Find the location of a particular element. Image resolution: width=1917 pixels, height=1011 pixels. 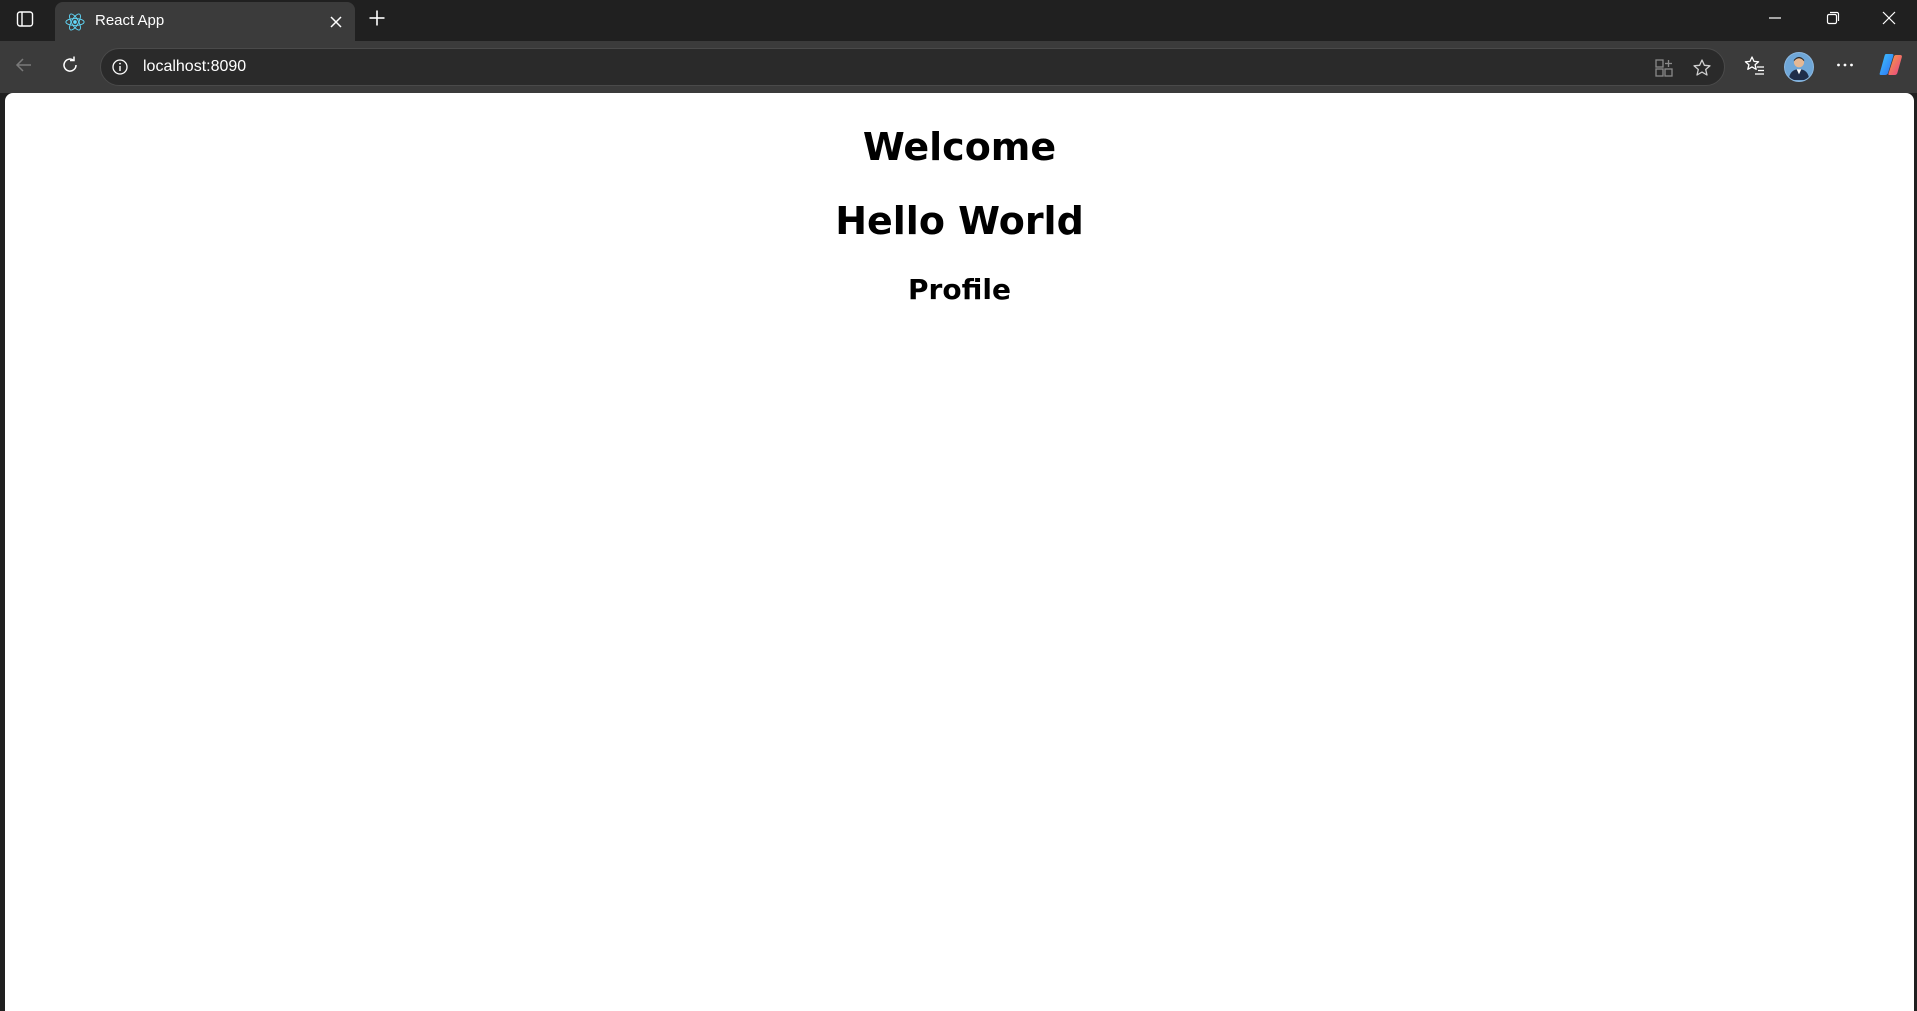

new-tab-button is located at coordinates (377, 20).